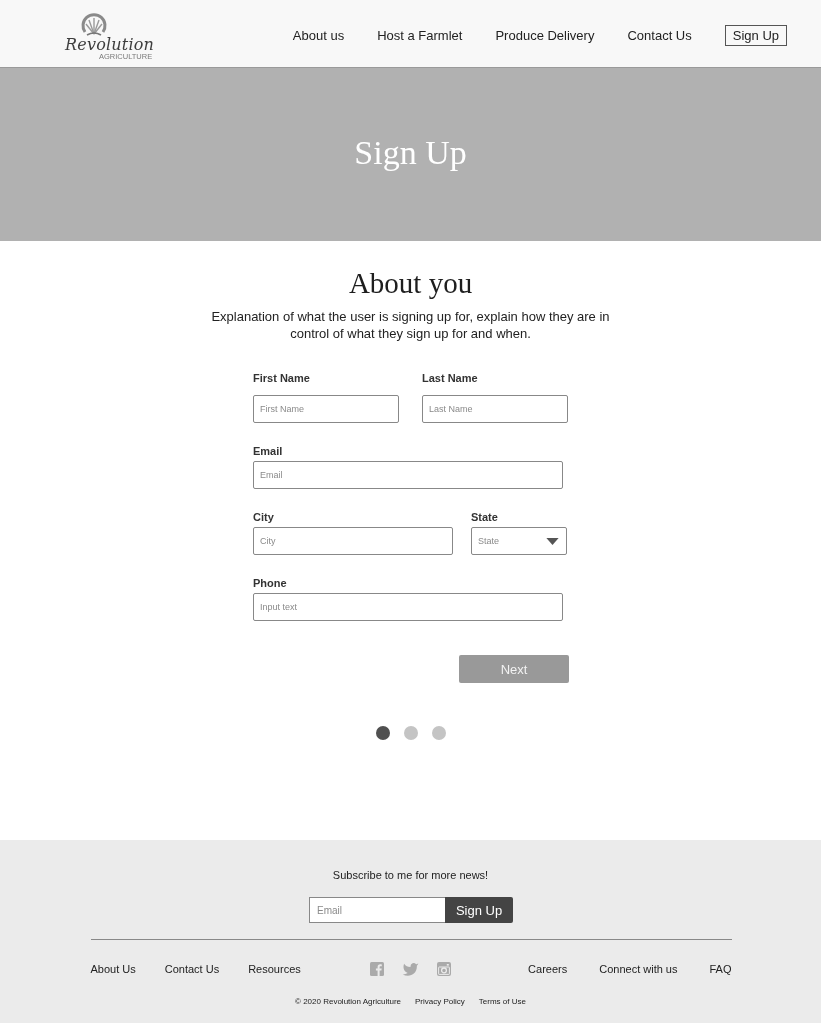  I want to click on text-input-field: Last Name, so click(495, 409).